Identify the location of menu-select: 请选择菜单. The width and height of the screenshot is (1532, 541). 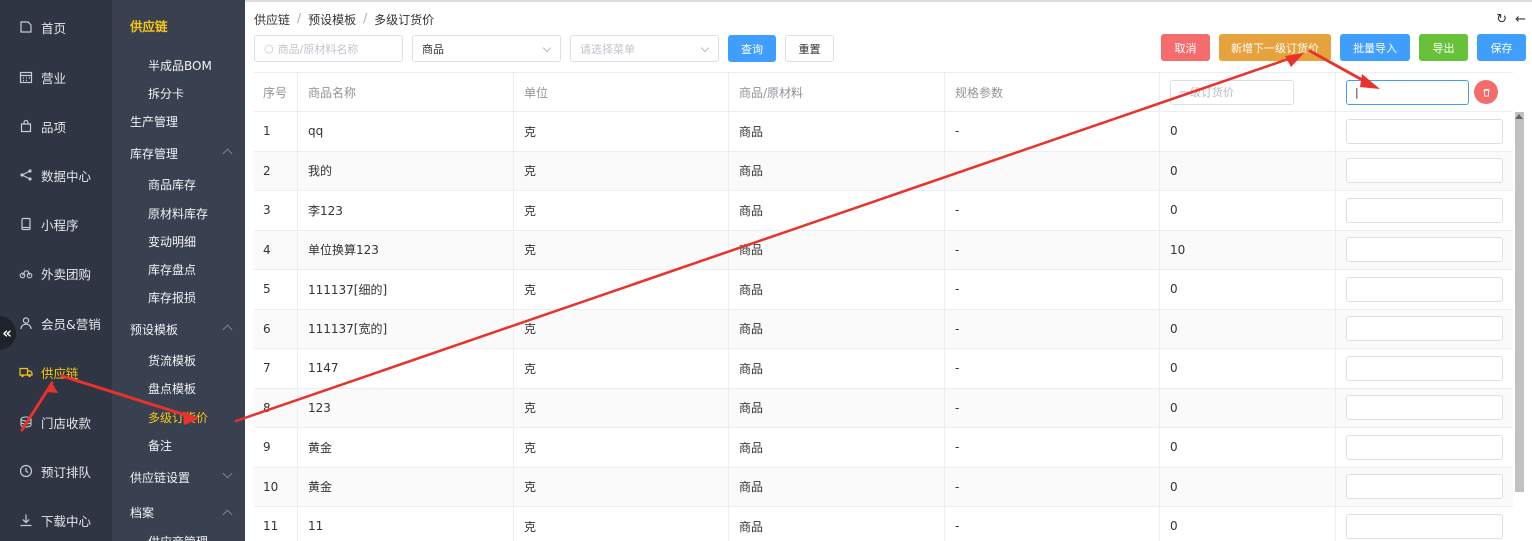
(644, 48).